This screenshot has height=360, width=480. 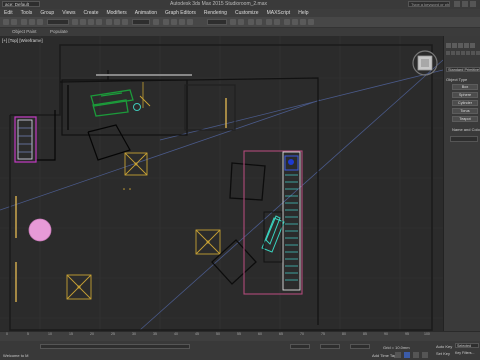 I want to click on auto-key-button: Auto Key, so click(x=444, y=346).